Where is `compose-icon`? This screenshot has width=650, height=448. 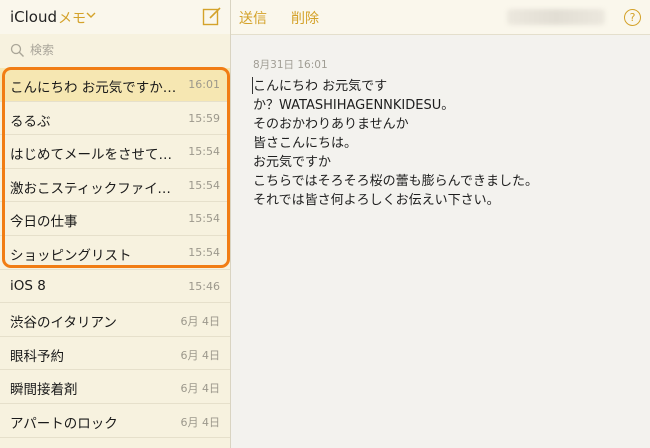 compose-icon is located at coordinates (212, 16).